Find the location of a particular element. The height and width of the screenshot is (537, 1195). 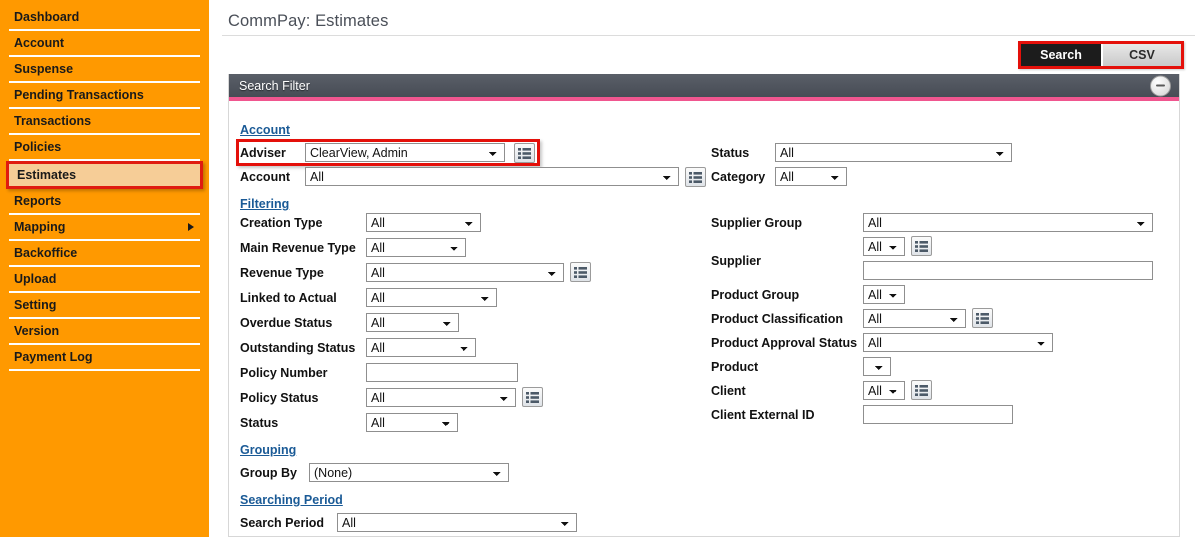

status-account-select: All is located at coordinates (893, 152).